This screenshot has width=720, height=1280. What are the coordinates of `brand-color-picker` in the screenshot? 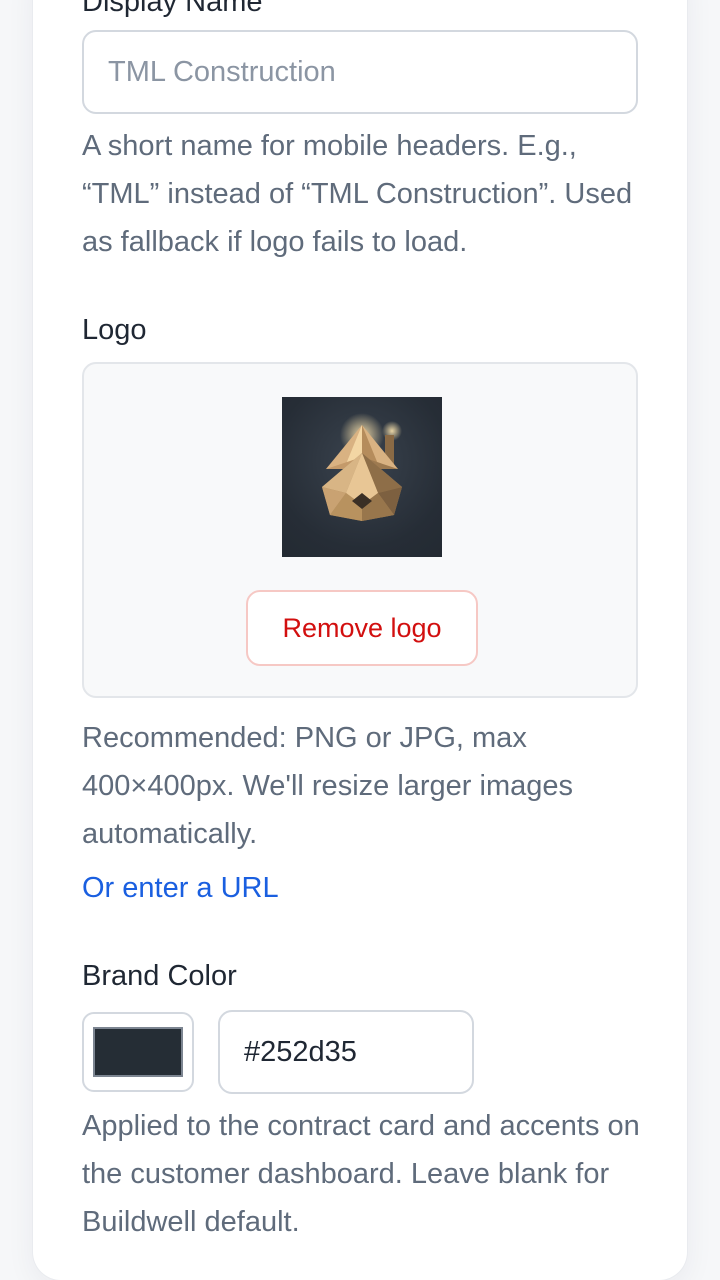 It's located at (138, 1052).